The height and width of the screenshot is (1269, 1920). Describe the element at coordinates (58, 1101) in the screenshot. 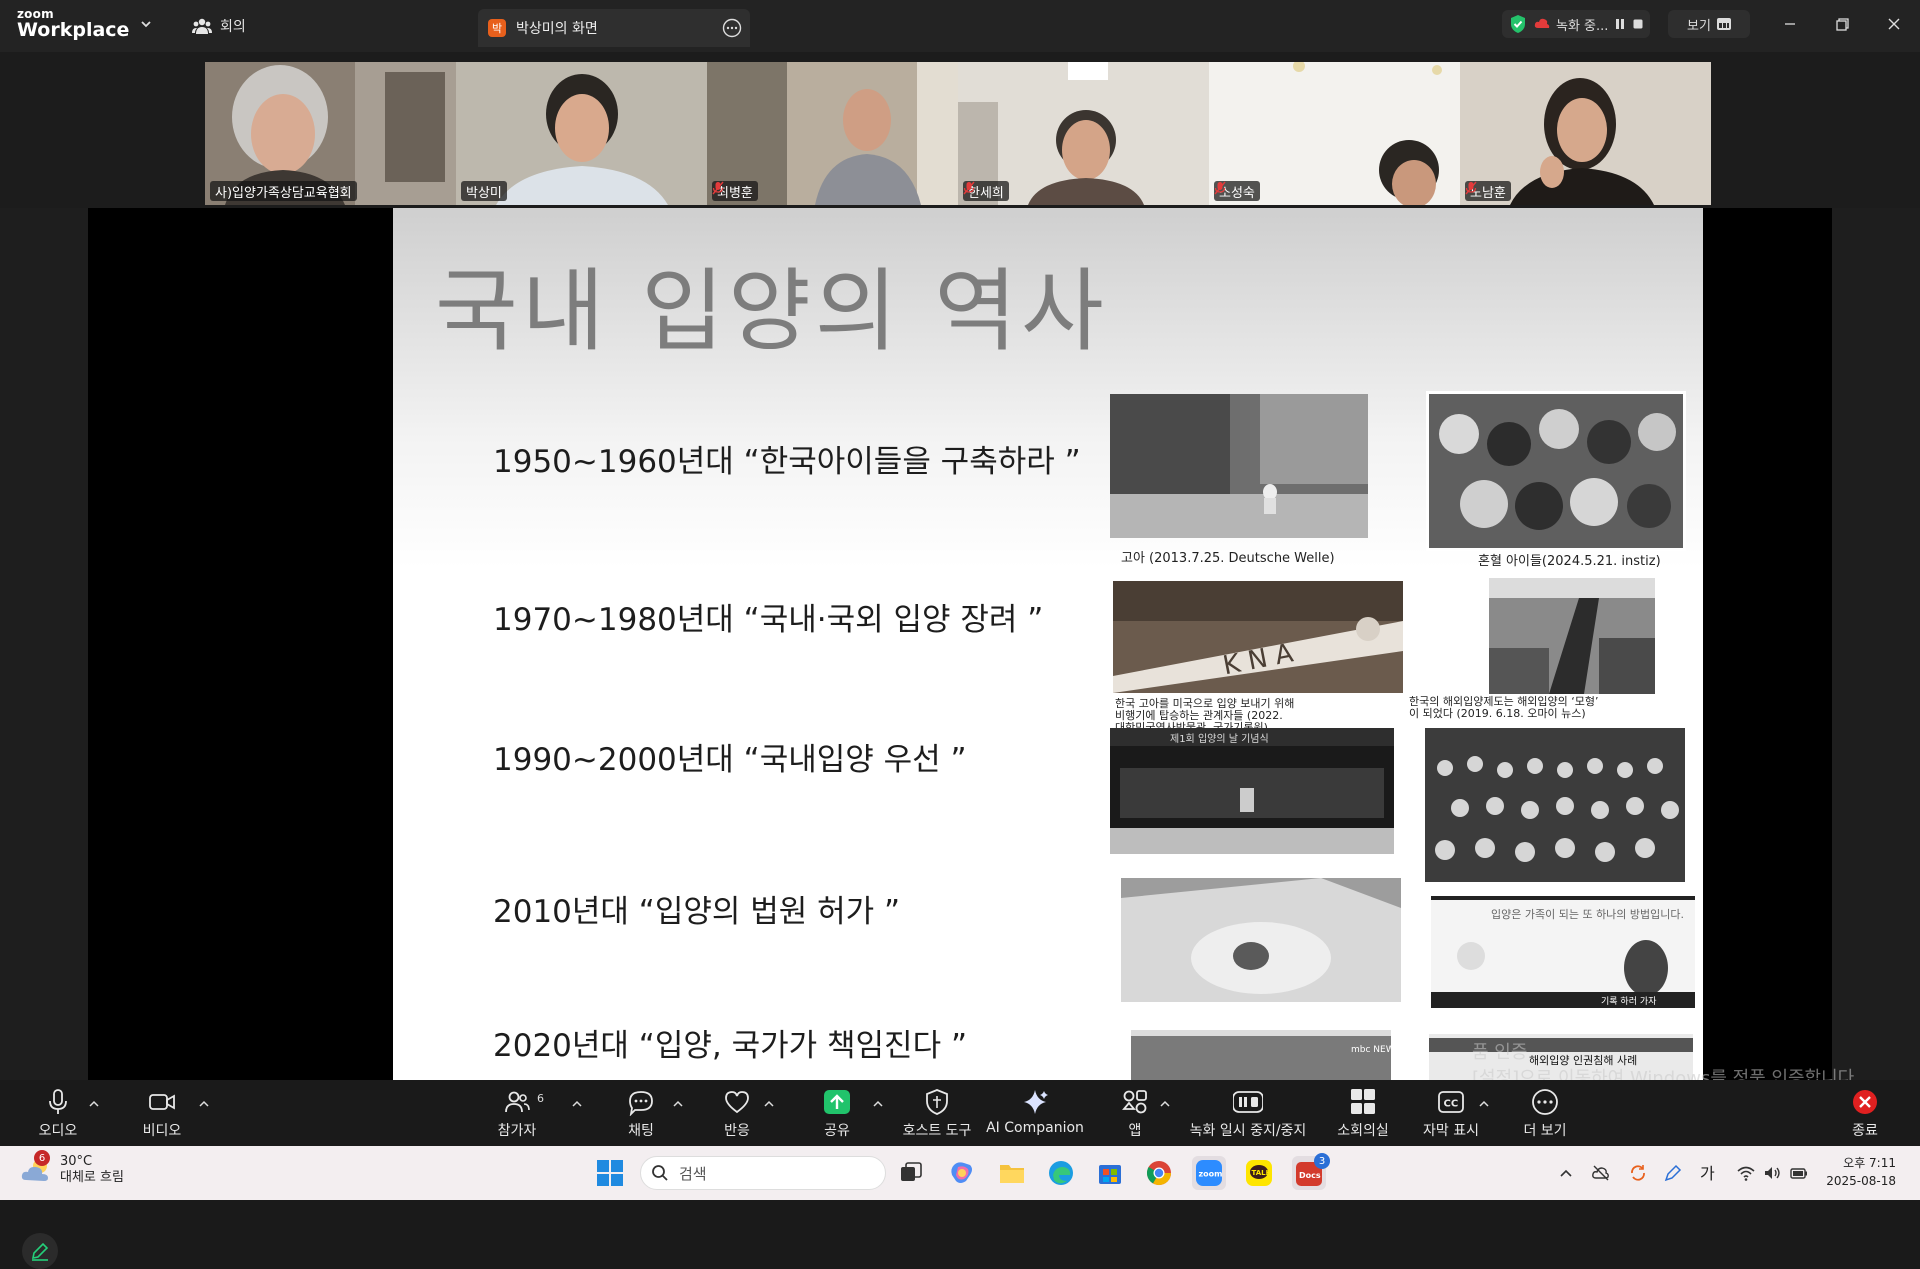

I see `microphone-icon` at that location.